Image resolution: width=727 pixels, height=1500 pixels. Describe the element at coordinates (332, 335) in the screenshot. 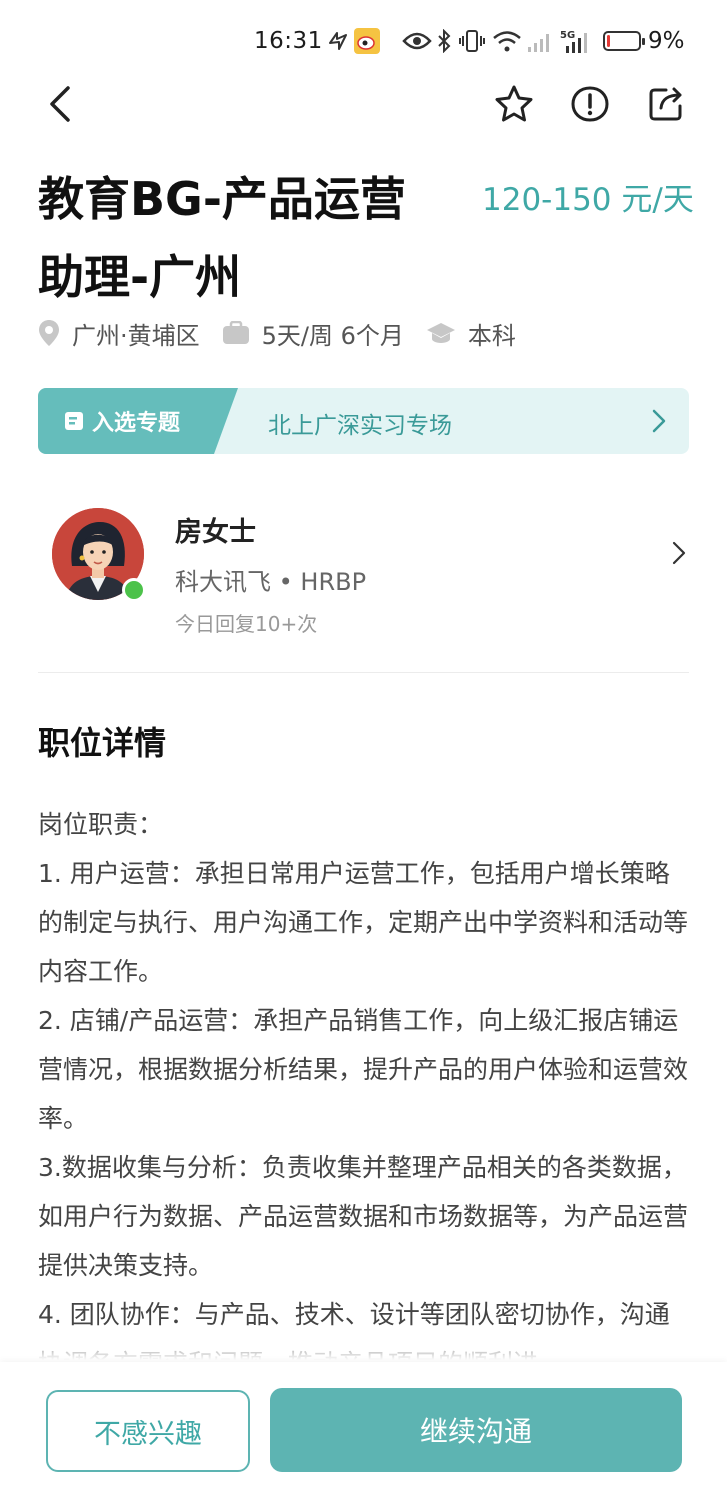

I see `schedule-text: 5天/周 6个月` at that location.